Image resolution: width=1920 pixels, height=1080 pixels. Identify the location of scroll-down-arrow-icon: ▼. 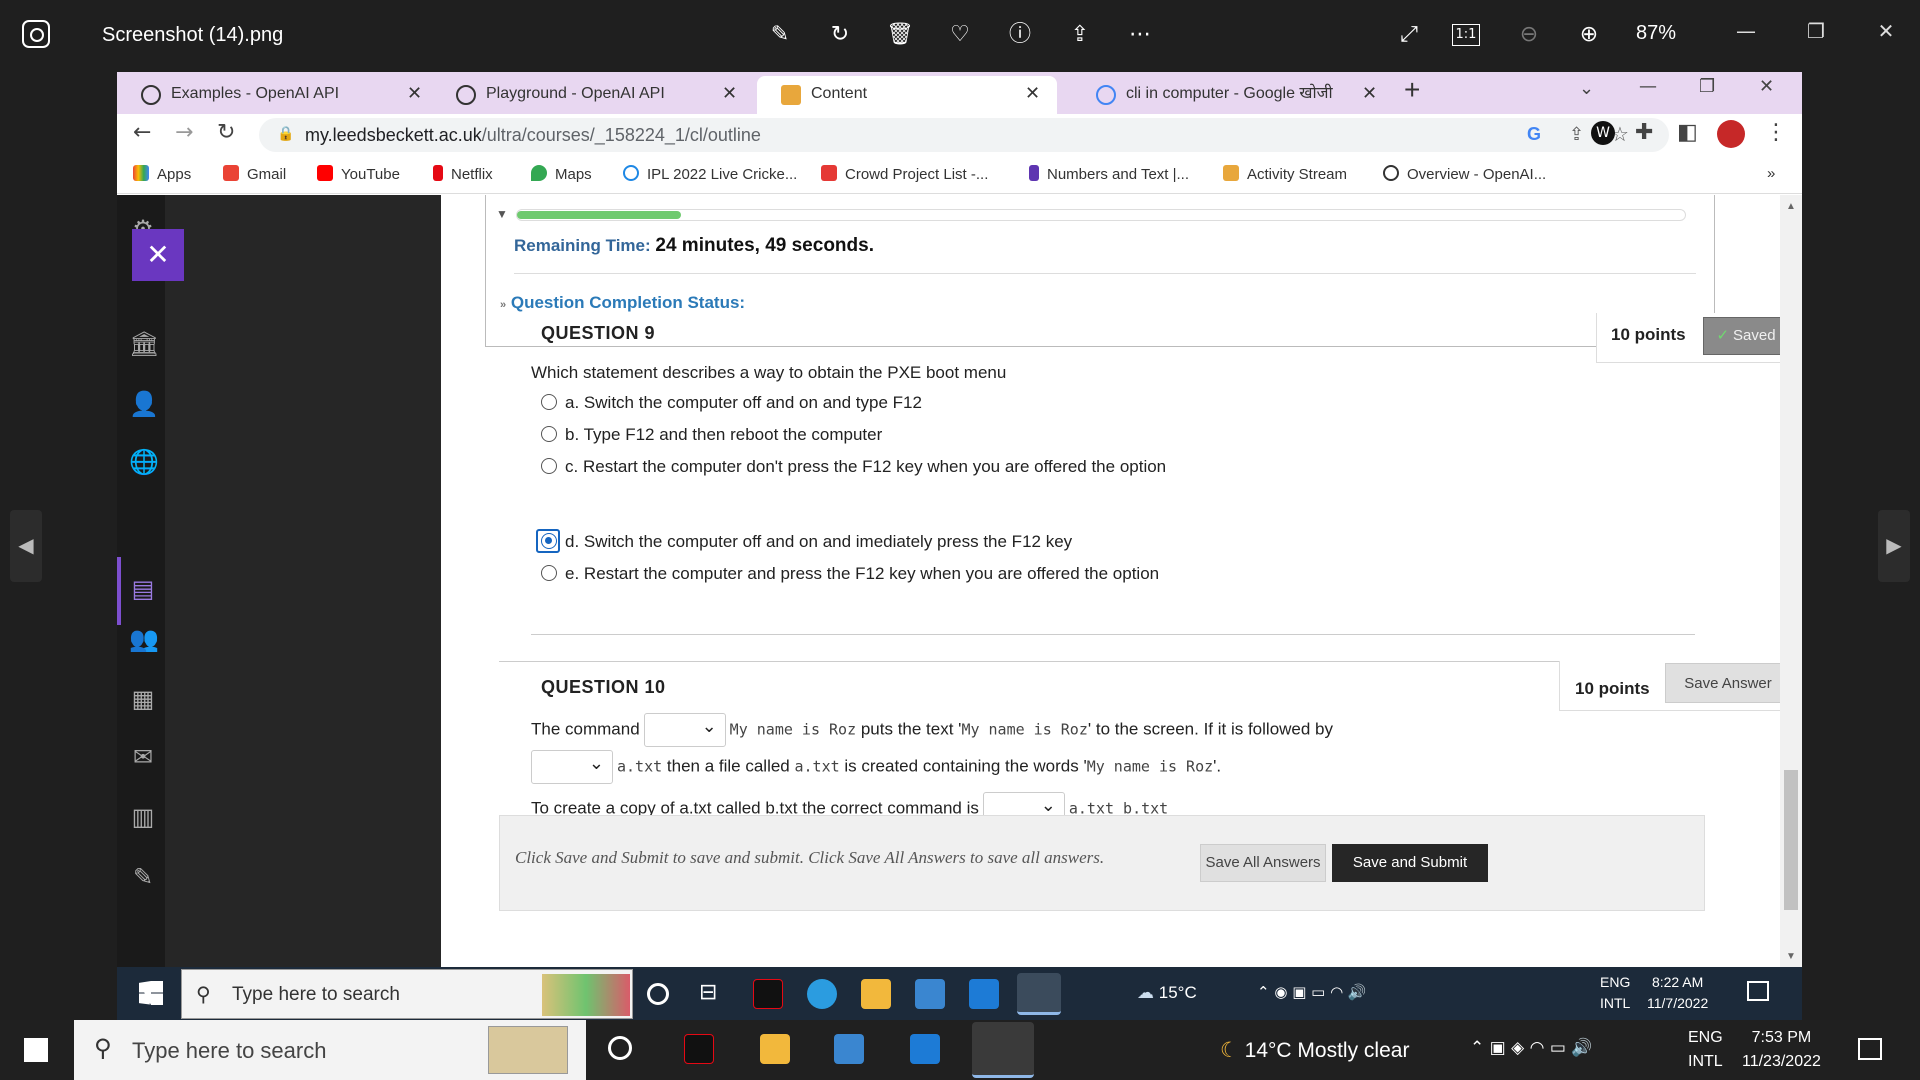
(1791, 956).